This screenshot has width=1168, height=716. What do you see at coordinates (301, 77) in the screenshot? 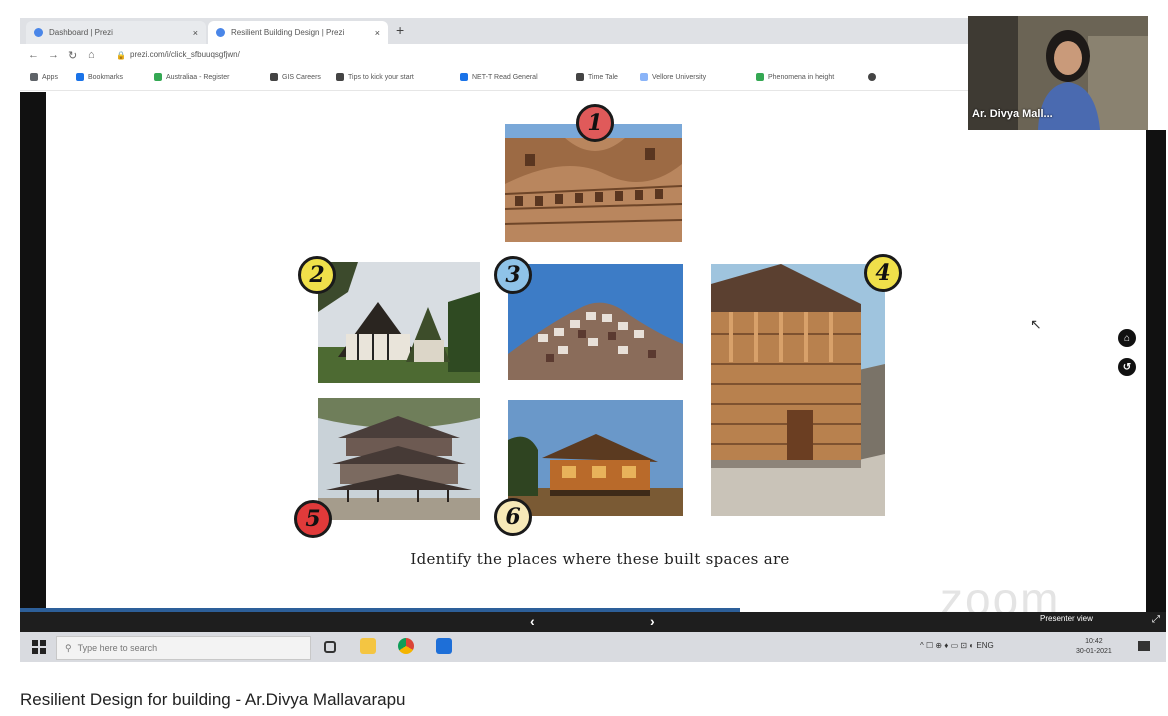
I see `bookmark-label: GIS Careers` at bounding box center [301, 77].